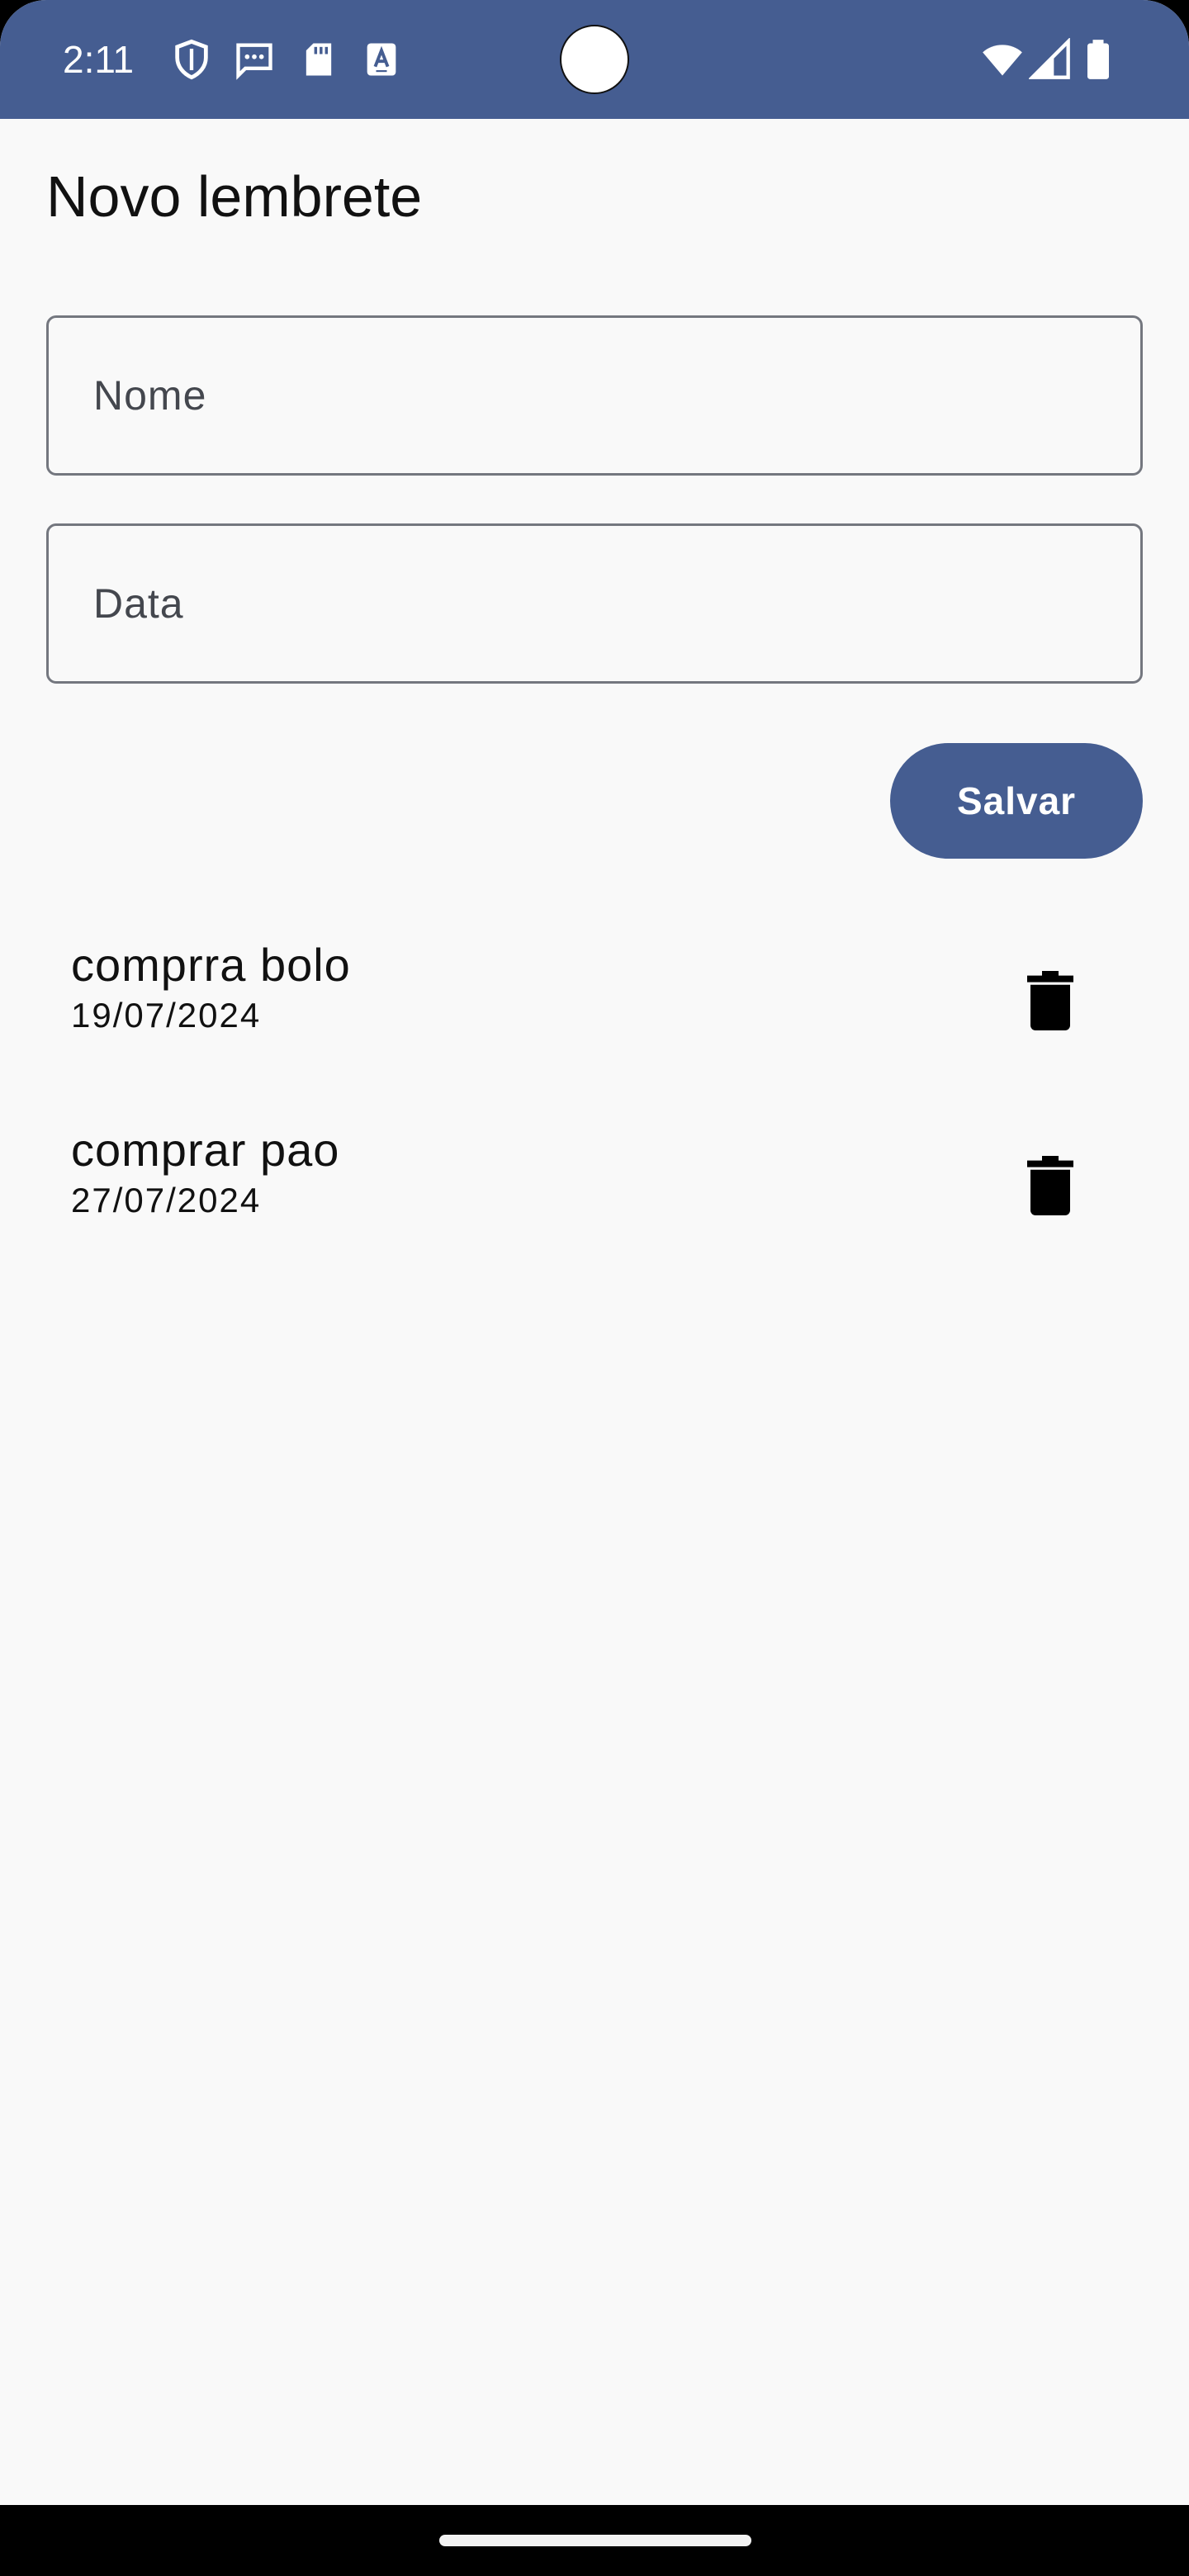  I want to click on reminder-date: 27/07/2024, so click(166, 1200).